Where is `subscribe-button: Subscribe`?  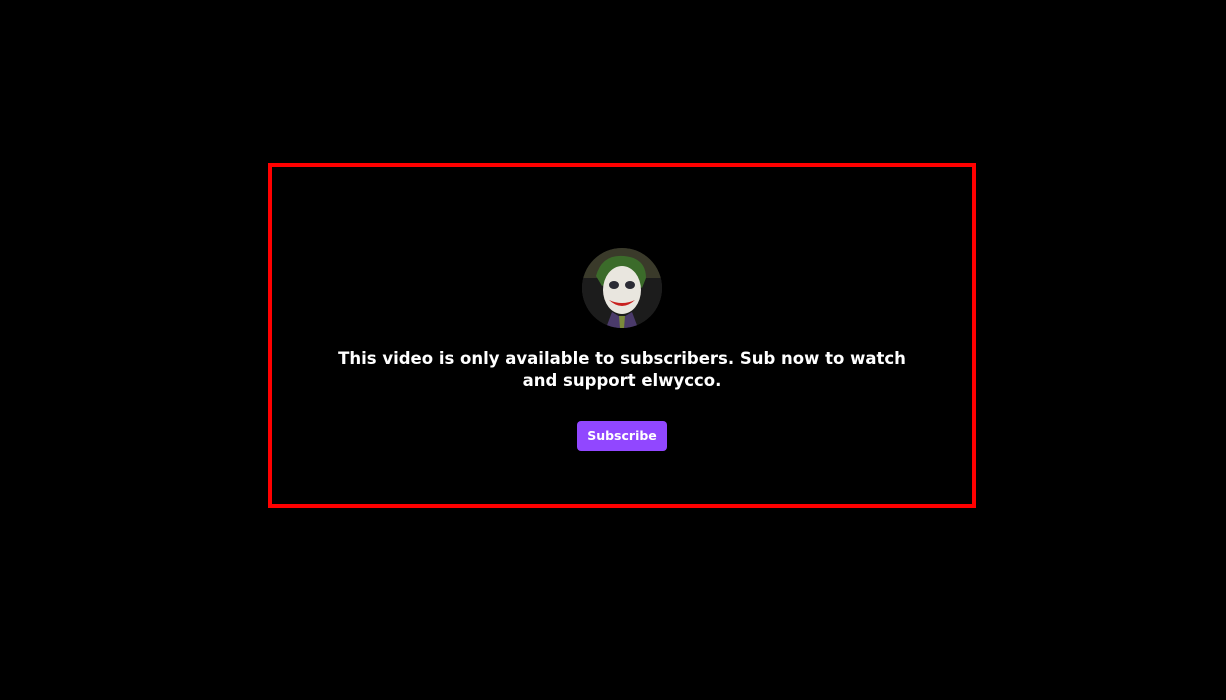 subscribe-button: Subscribe is located at coordinates (622, 436).